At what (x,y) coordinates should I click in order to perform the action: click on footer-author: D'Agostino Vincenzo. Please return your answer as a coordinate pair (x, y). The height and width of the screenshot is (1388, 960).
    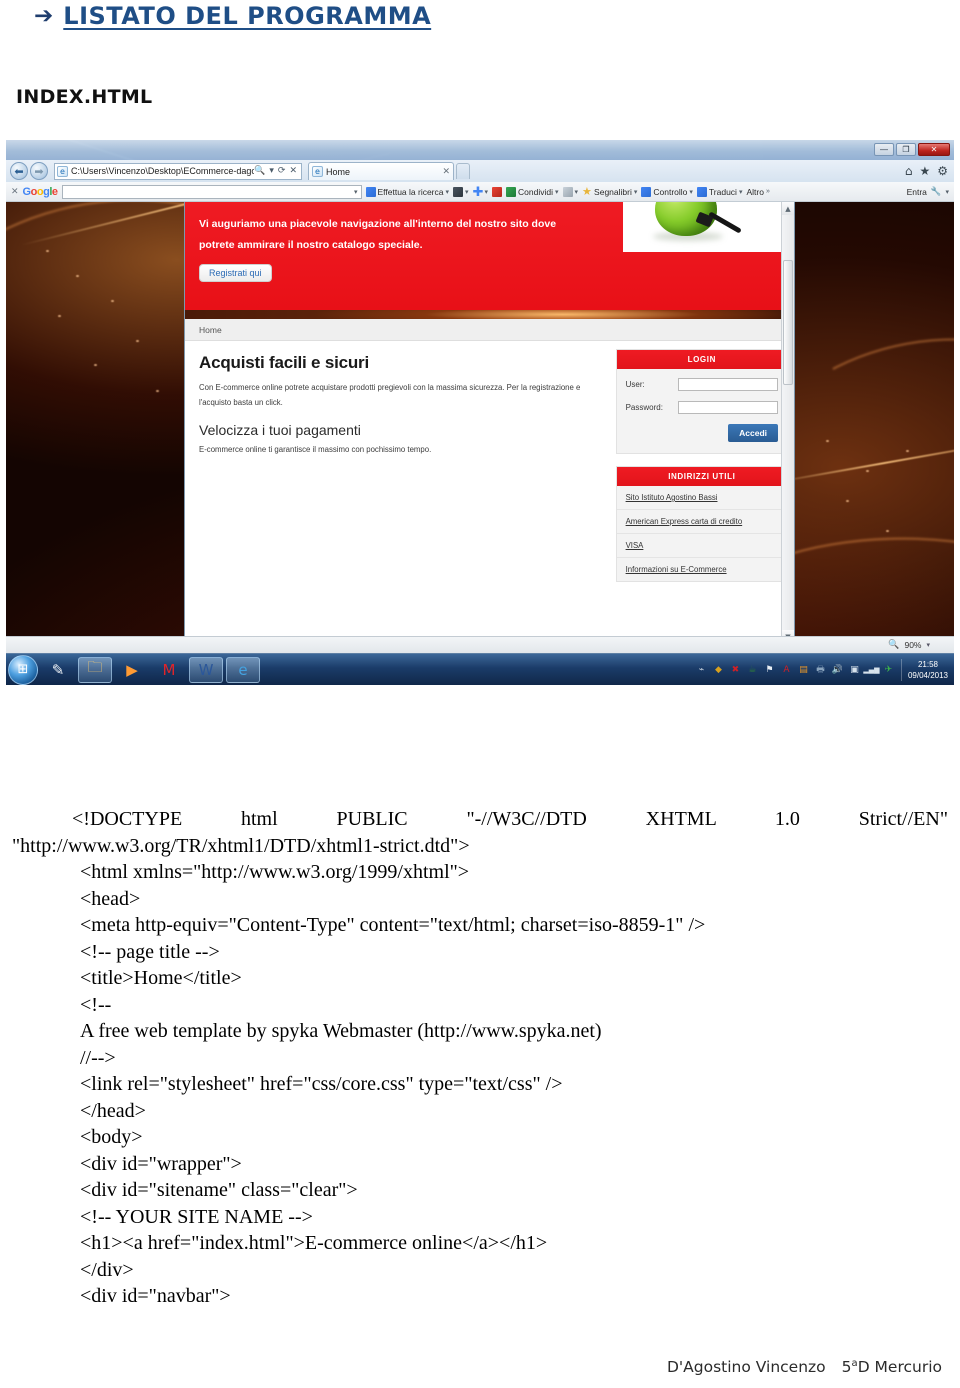
    Looking at the image, I should click on (746, 1367).